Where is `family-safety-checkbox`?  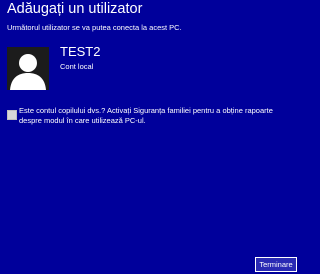
family-safety-checkbox is located at coordinates (12, 115).